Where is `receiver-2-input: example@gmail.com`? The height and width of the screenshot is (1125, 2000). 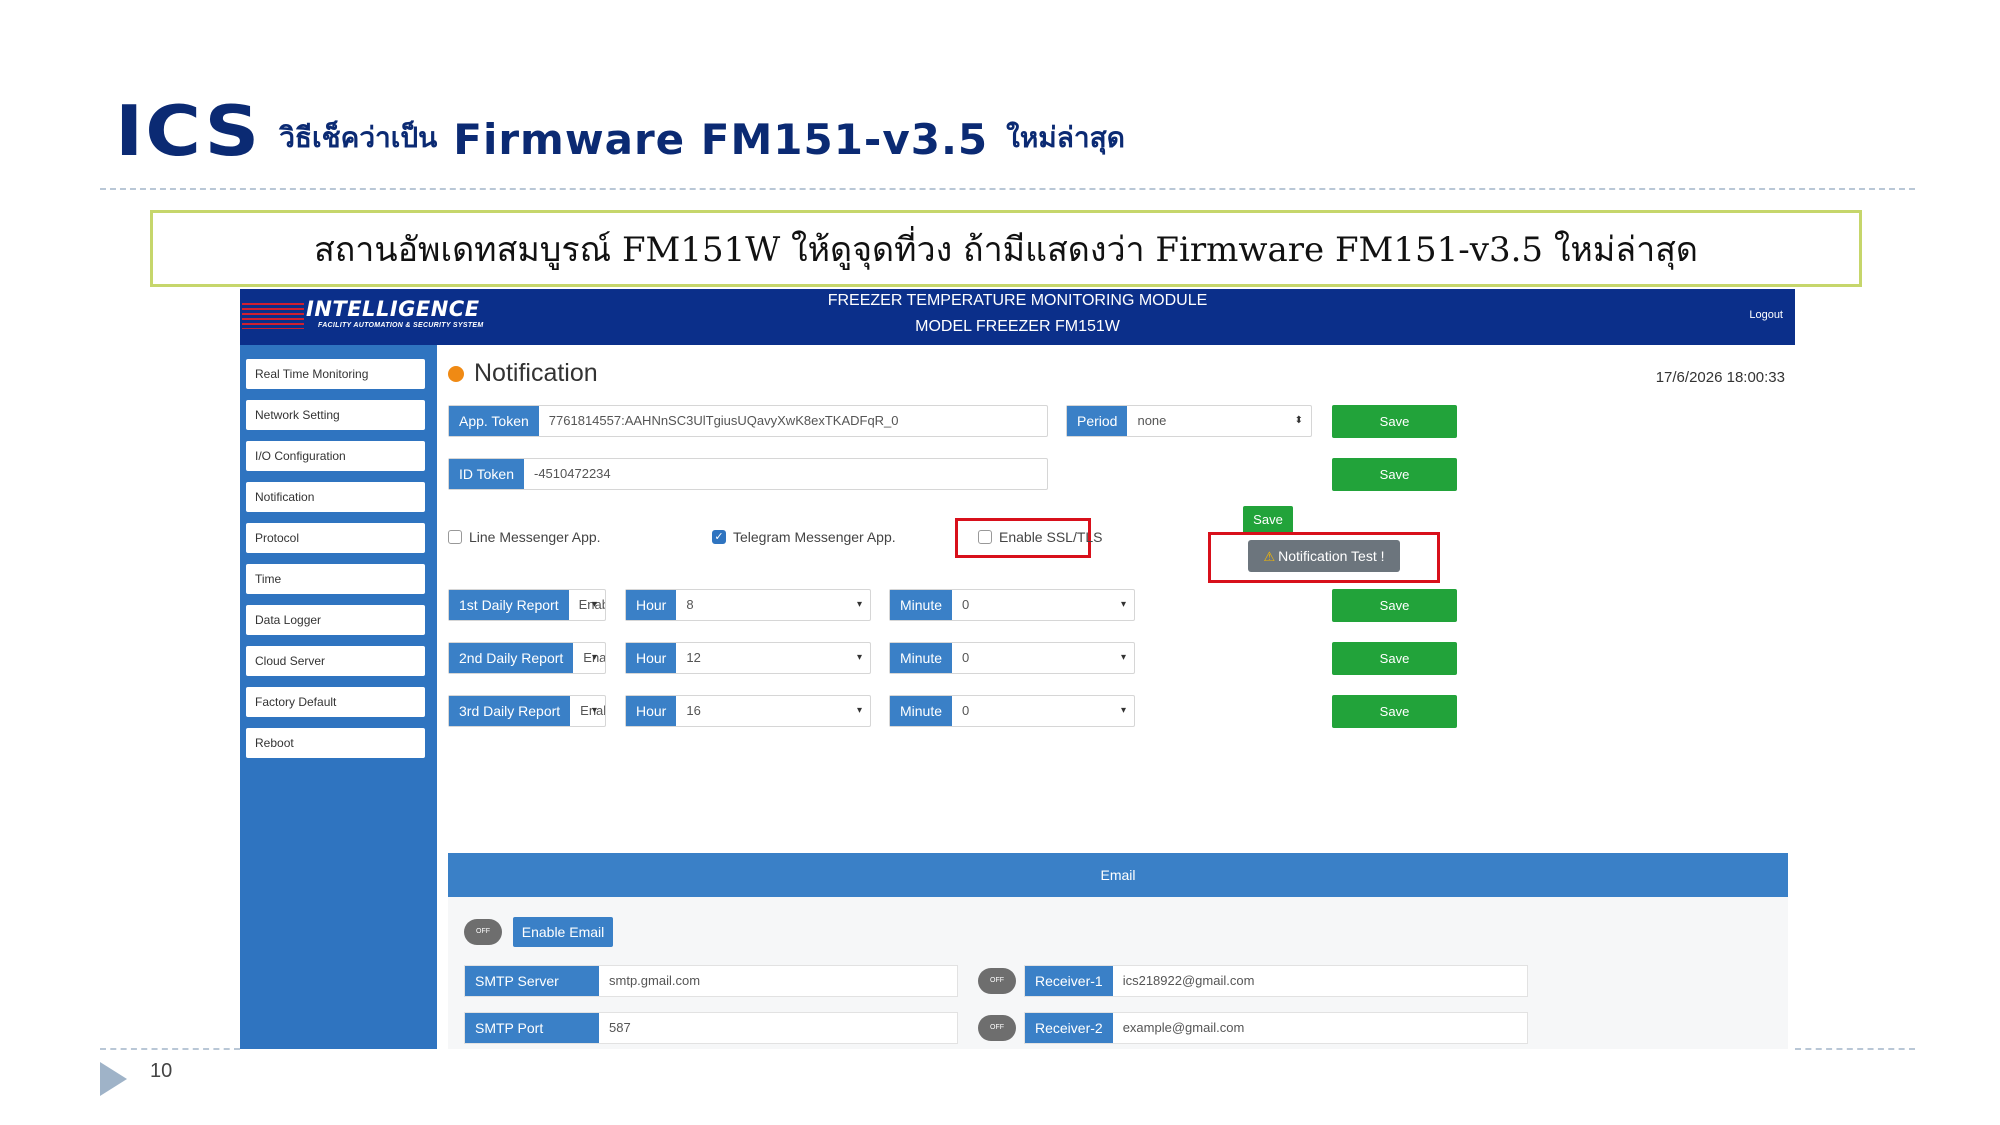 receiver-2-input: example@gmail.com is located at coordinates (1320, 1028).